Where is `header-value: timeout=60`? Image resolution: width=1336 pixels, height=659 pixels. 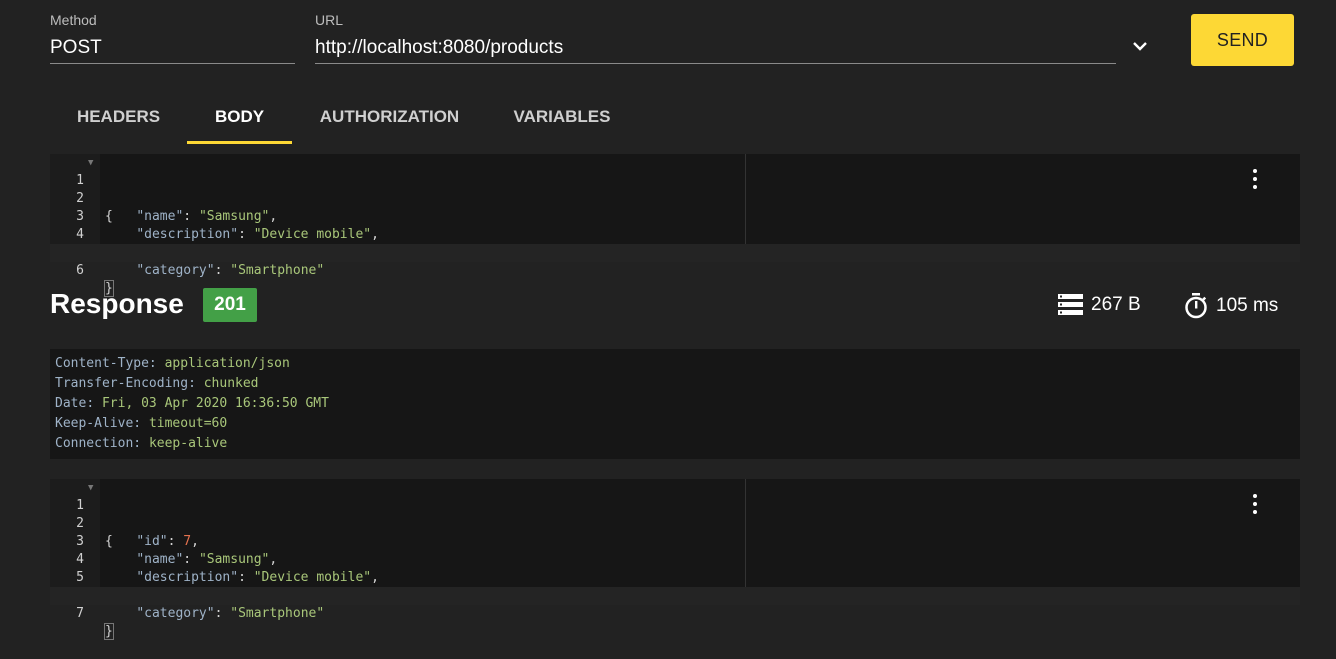
header-value: timeout=60 is located at coordinates (188, 423).